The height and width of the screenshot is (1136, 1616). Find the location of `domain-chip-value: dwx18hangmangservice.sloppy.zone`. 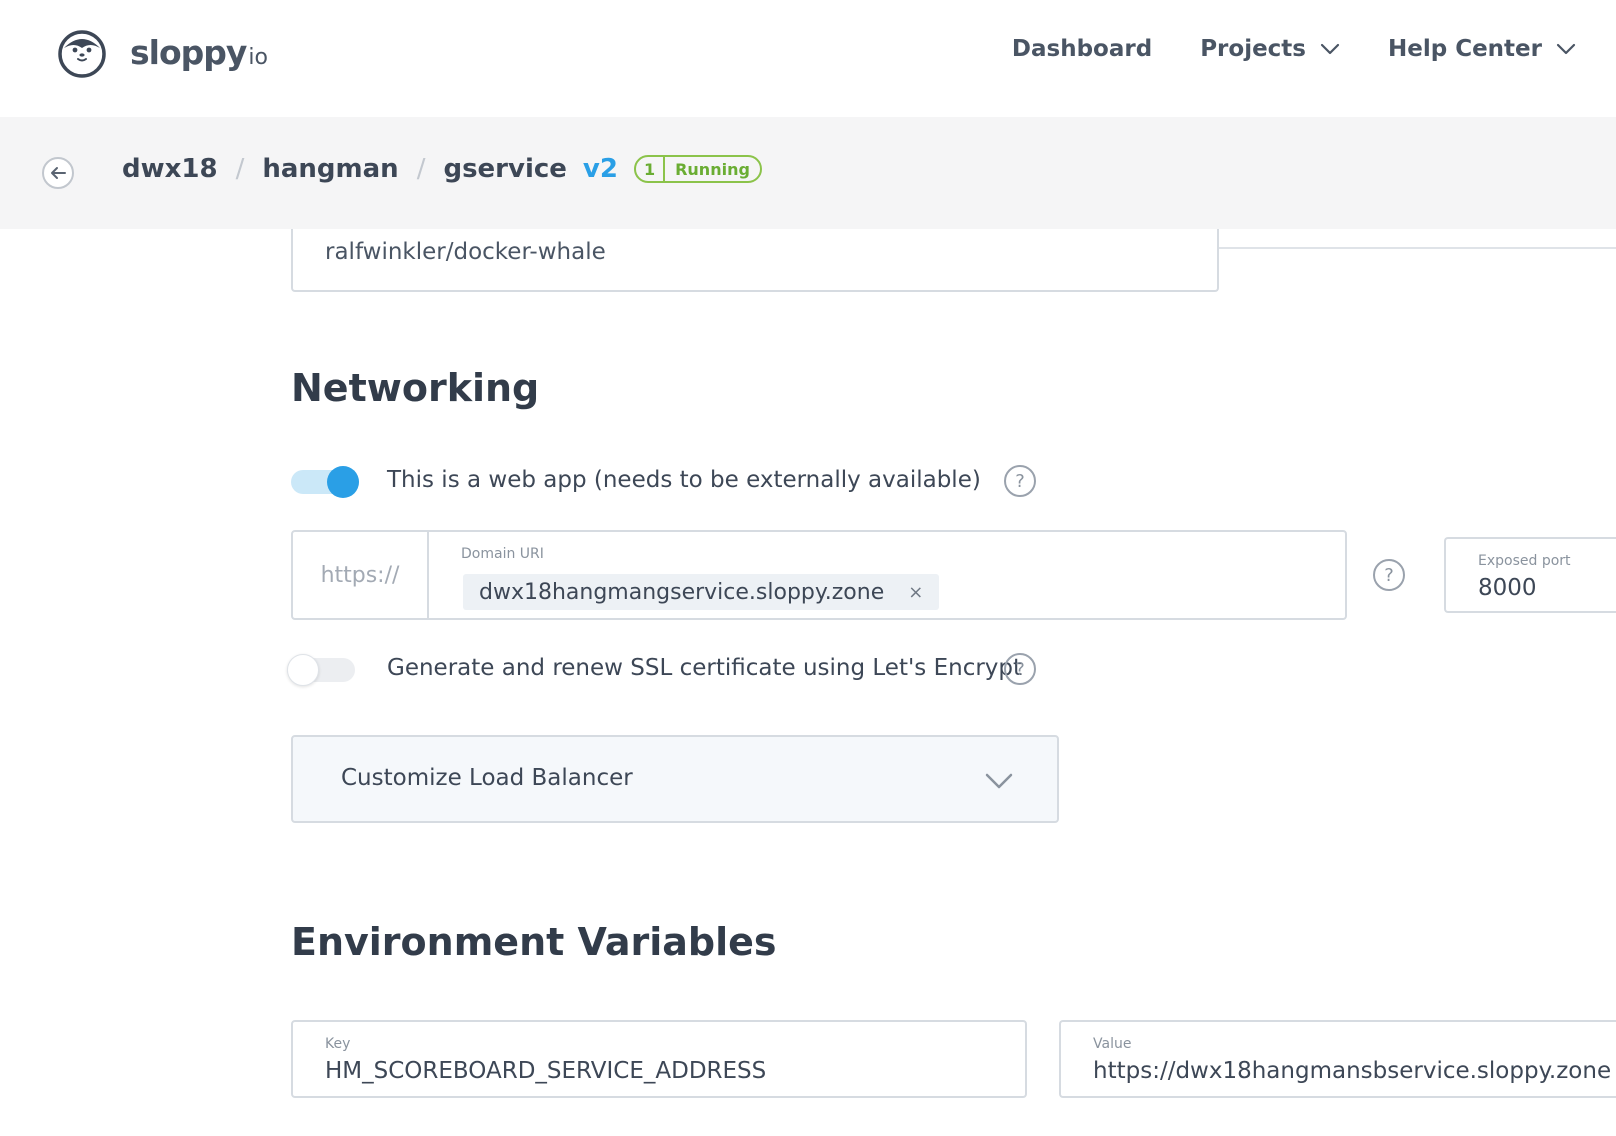

domain-chip-value: dwx18hangmangservice.sloppy.zone is located at coordinates (682, 592).